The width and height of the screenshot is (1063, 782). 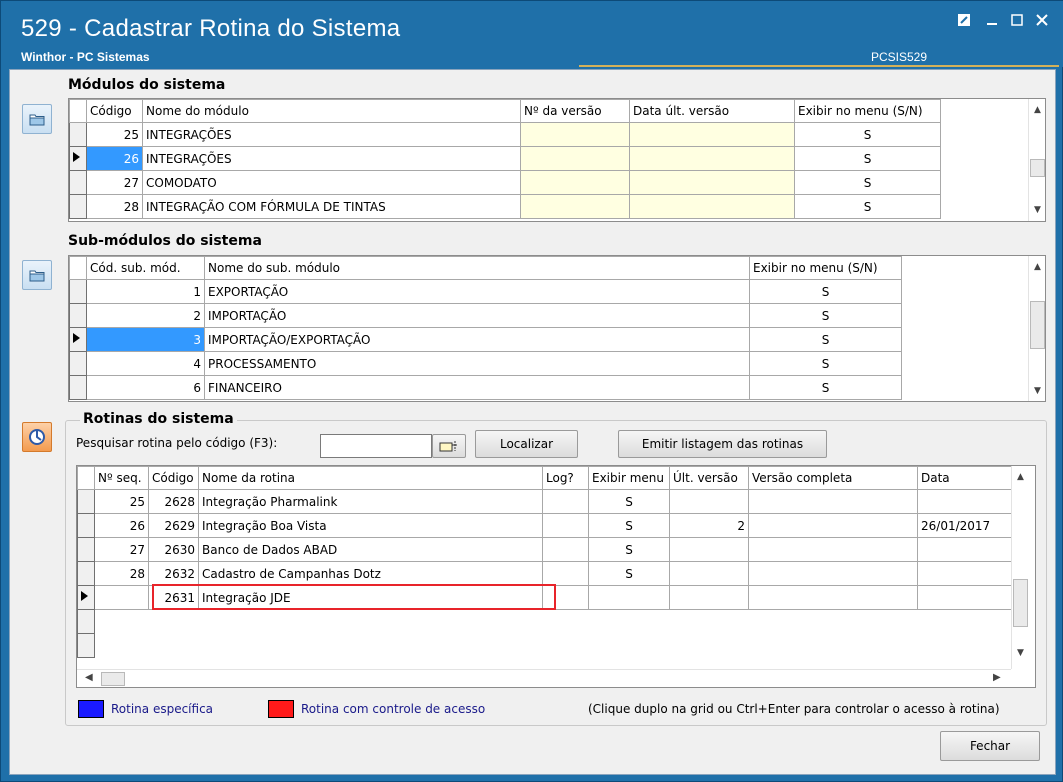 What do you see at coordinates (1017, 22) in the screenshot?
I see `maximize-icon` at bounding box center [1017, 22].